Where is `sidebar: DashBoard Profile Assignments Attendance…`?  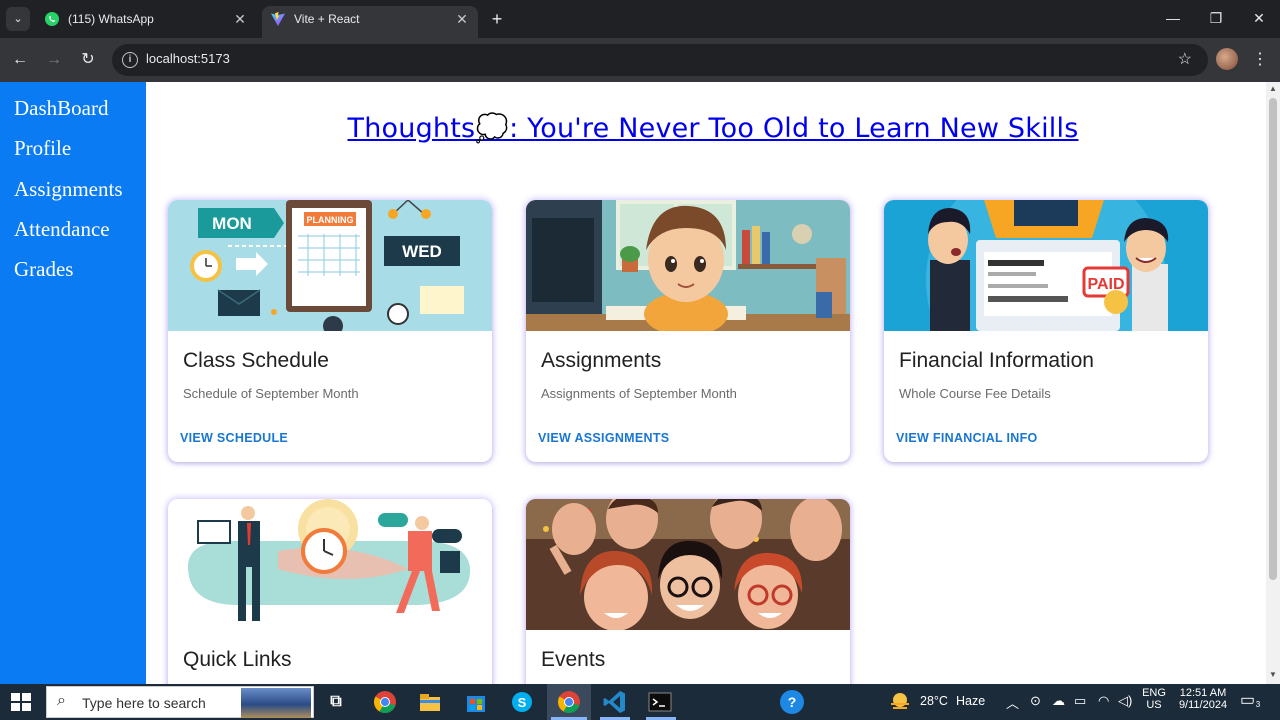
sidebar: DashBoard Profile Assignments Attendance… is located at coordinates (73, 383).